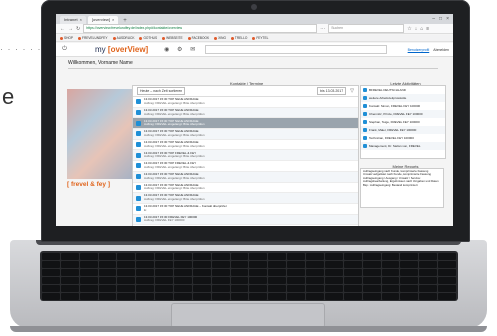 This screenshot has height=336, width=497. I want to click on bookmark-item: WEBSEITE, so click(172, 38).